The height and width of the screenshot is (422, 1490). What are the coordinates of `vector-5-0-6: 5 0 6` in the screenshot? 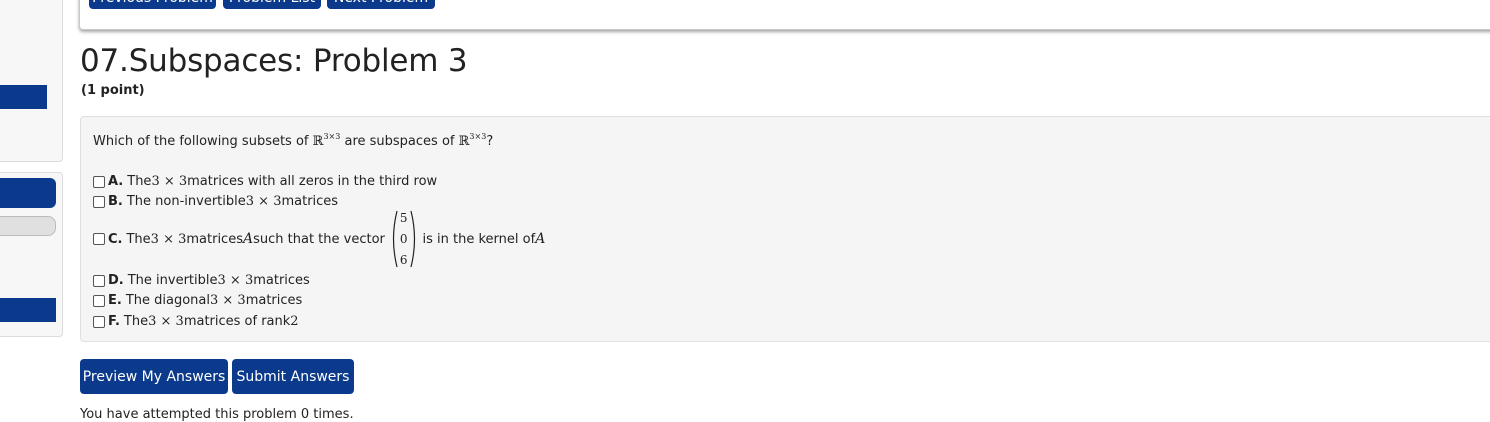 It's located at (404, 239).